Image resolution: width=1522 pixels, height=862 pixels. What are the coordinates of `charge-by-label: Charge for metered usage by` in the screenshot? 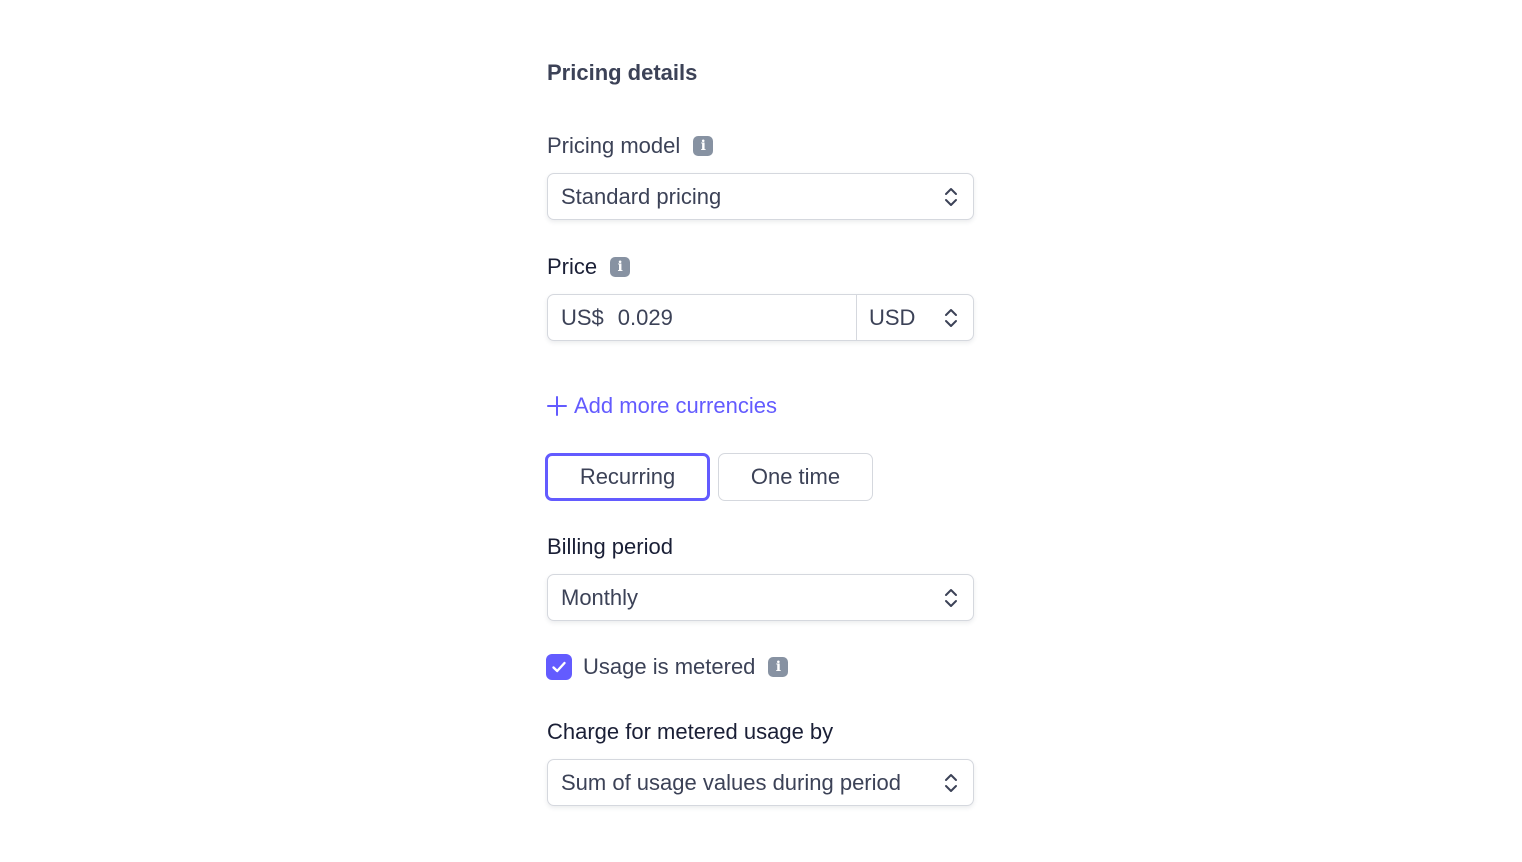 It's located at (690, 732).